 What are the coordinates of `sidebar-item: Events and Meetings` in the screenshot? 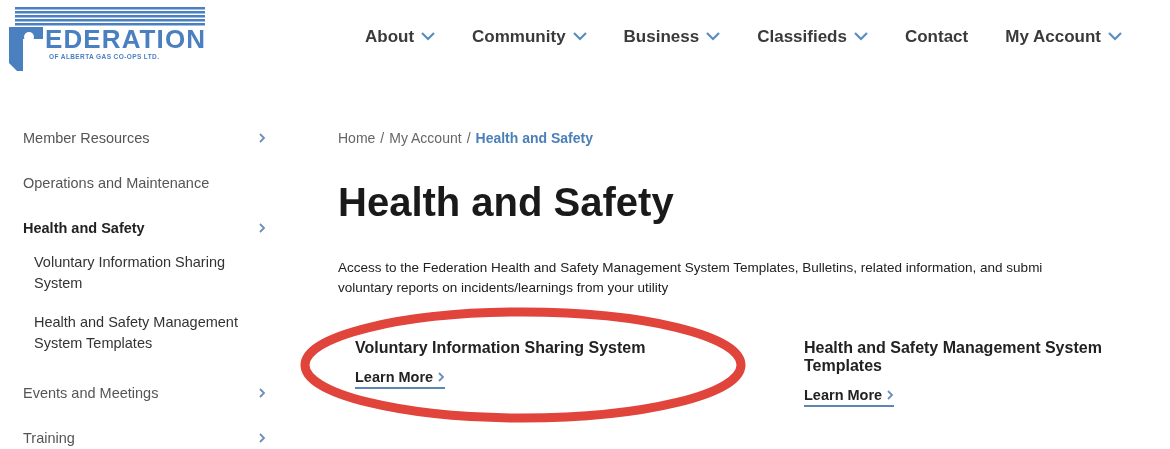 It's located at (144, 393).